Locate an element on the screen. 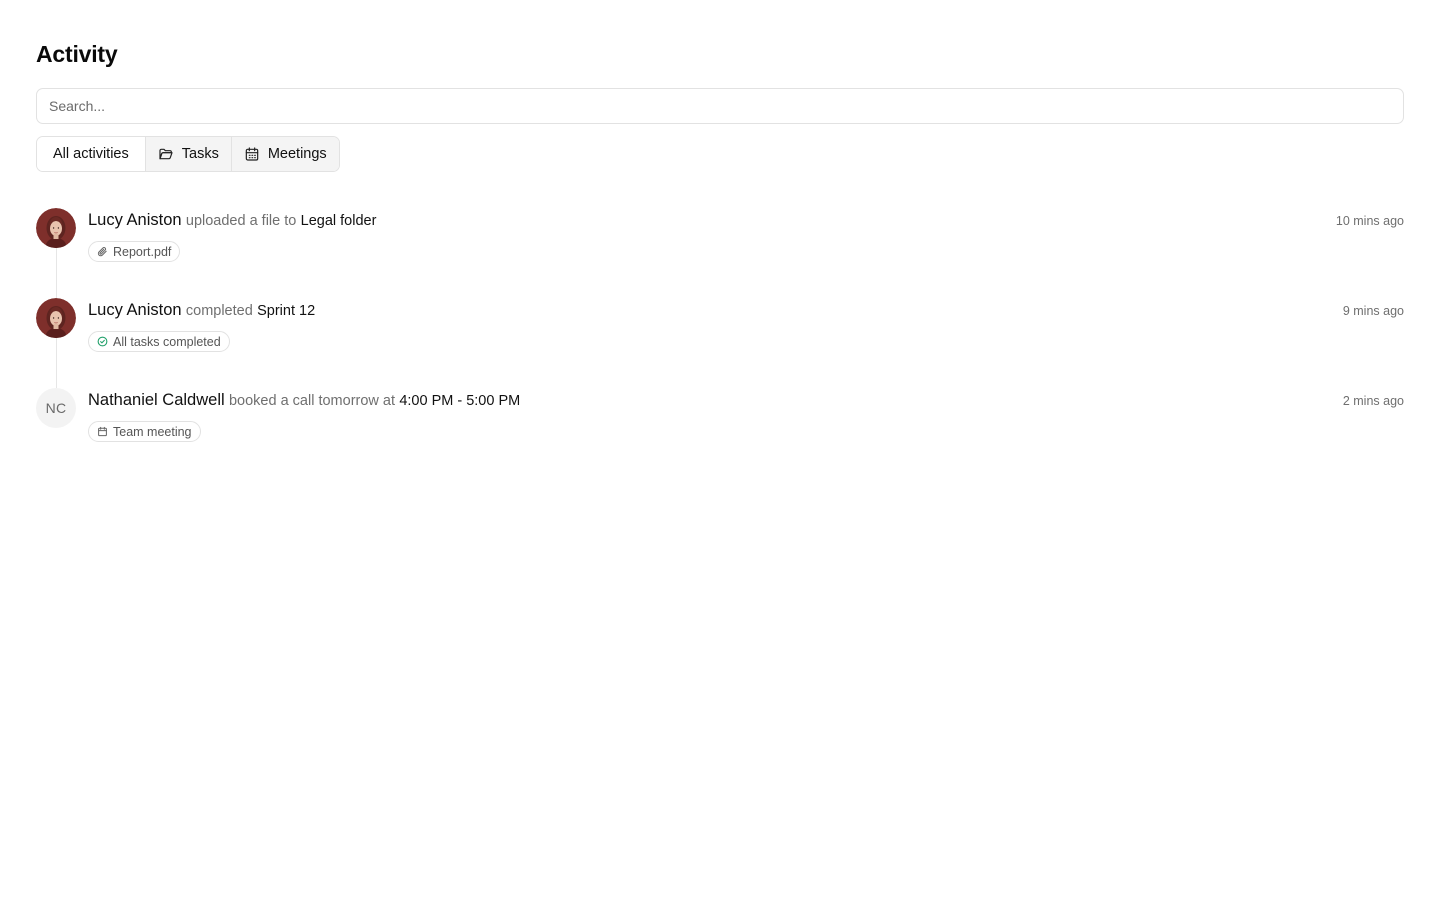  meeting-tag: Team meeting is located at coordinates (144, 431).